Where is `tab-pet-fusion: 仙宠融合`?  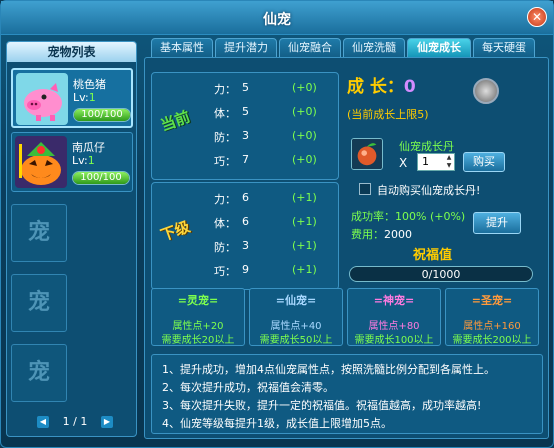 tab-pet-fusion: 仙宠融合 is located at coordinates (310, 48).